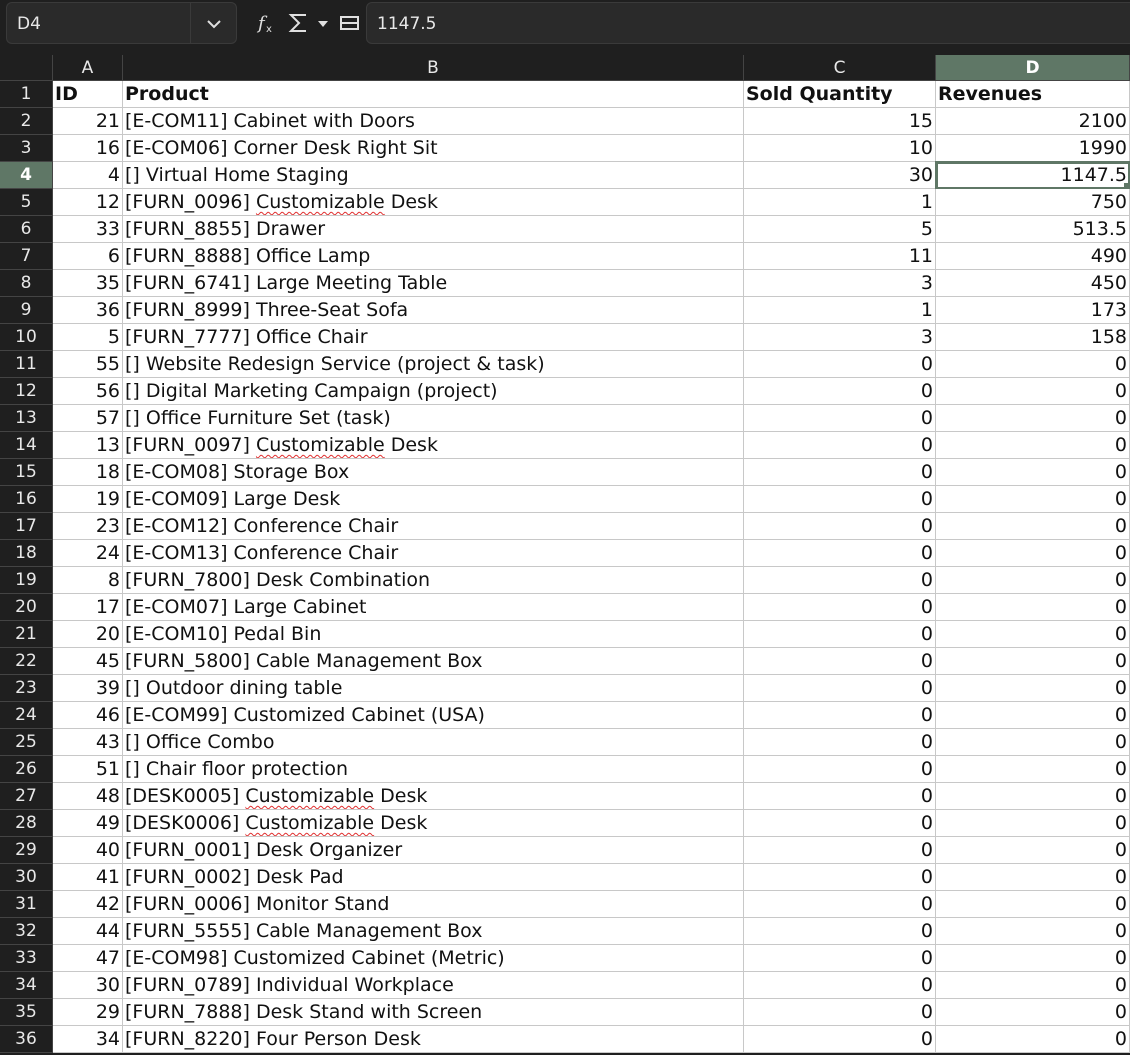  I want to click on cell-d28: 0, so click(1033, 823).